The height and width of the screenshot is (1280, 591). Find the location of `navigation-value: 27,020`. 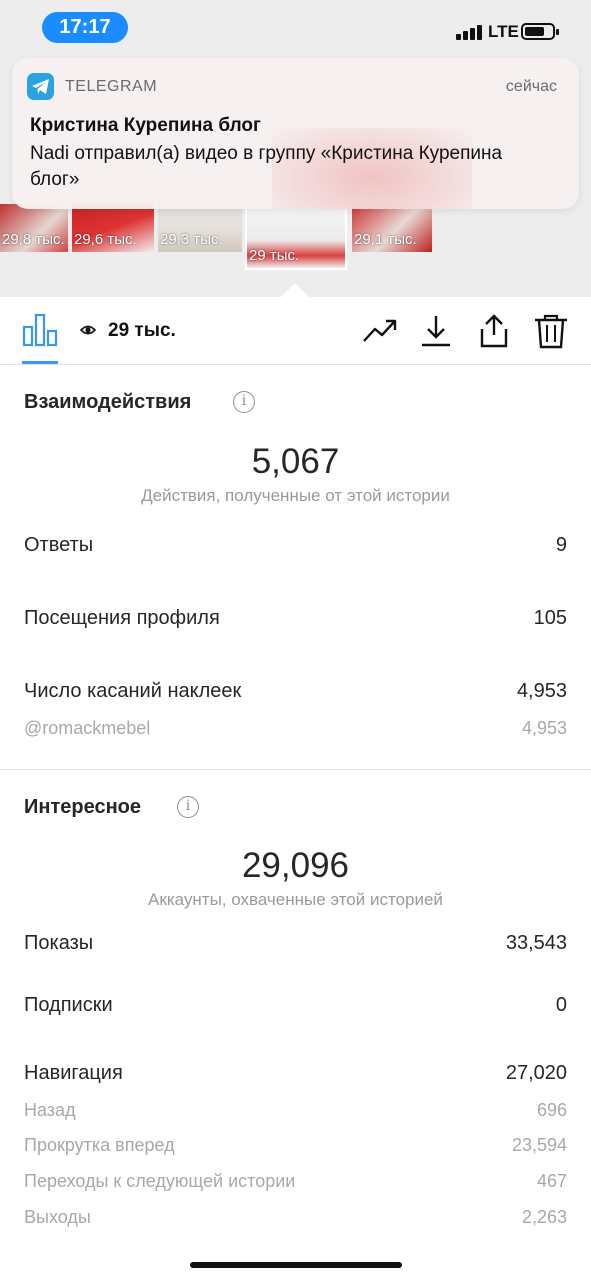

navigation-value: 27,020 is located at coordinates (536, 1073).